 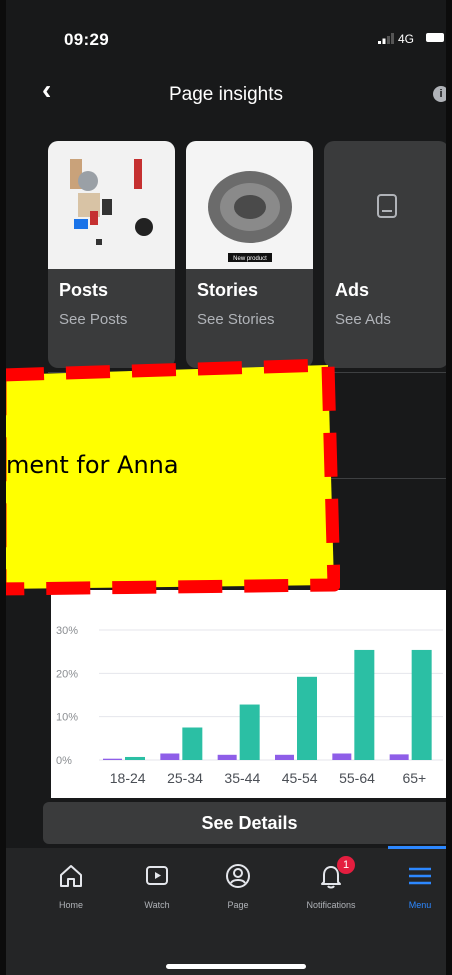 What do you see at coordinates (357, 778) in the screenshot?
I see `x-tick-label: 55-64` at bounding box center [357, 778].